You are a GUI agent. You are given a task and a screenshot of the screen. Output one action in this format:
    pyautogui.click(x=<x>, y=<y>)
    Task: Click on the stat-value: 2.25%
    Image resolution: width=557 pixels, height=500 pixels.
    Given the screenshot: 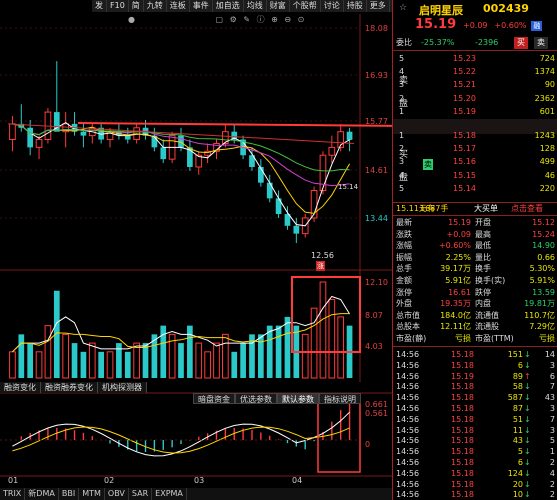 What is the action you would take?
    pyautogui.click(x=458, y=257)
    